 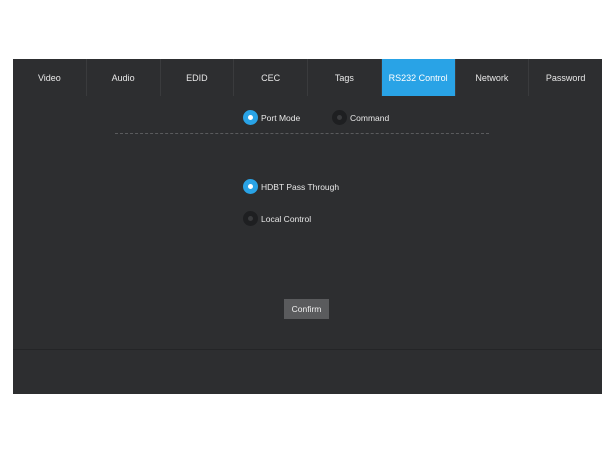 What do you see at coordinates (286, 218) in the screenshot?
I see `local-control-label: Local Control` at bounding box center [286, 218].